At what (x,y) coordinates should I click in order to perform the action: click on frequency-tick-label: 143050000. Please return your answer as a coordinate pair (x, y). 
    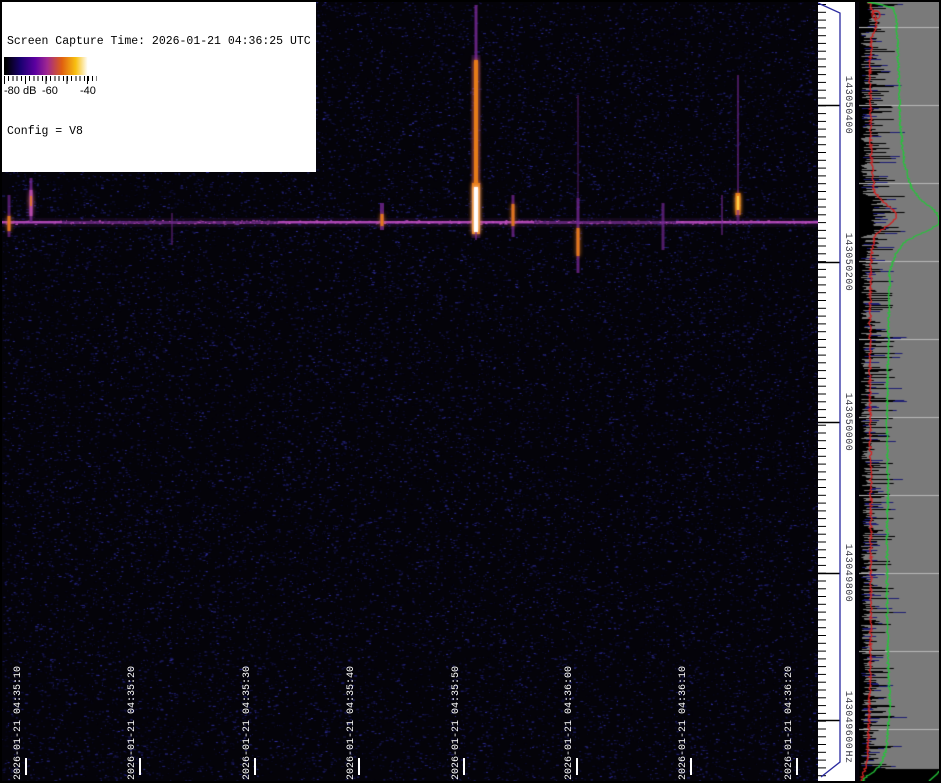
    Looking at the image, I should click on (847, 422).